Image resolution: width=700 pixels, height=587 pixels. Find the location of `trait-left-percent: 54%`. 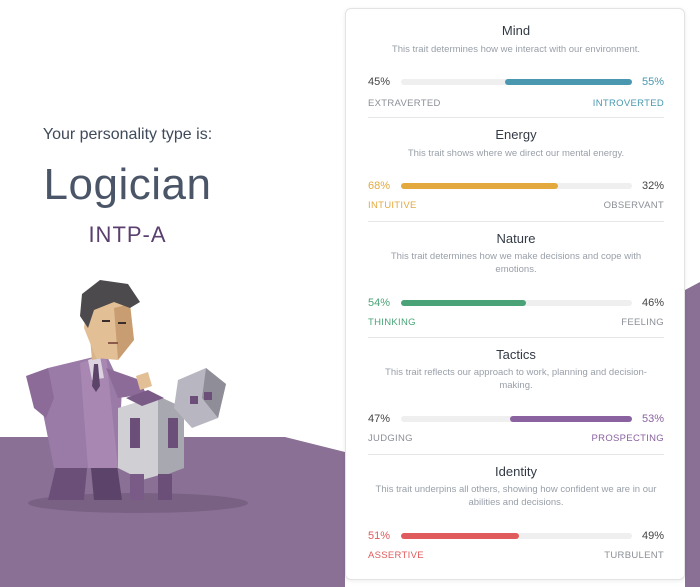

trait-left-percent: 54% is located at coordinates (379, 303).